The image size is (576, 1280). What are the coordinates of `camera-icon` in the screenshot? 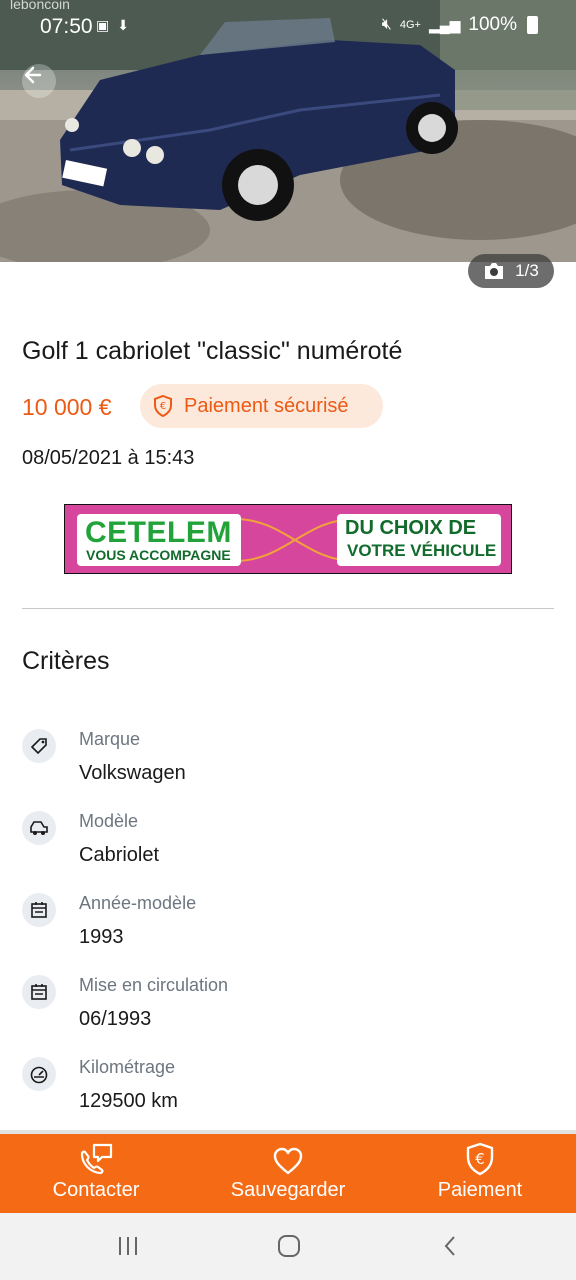 It's located at (494, 271).